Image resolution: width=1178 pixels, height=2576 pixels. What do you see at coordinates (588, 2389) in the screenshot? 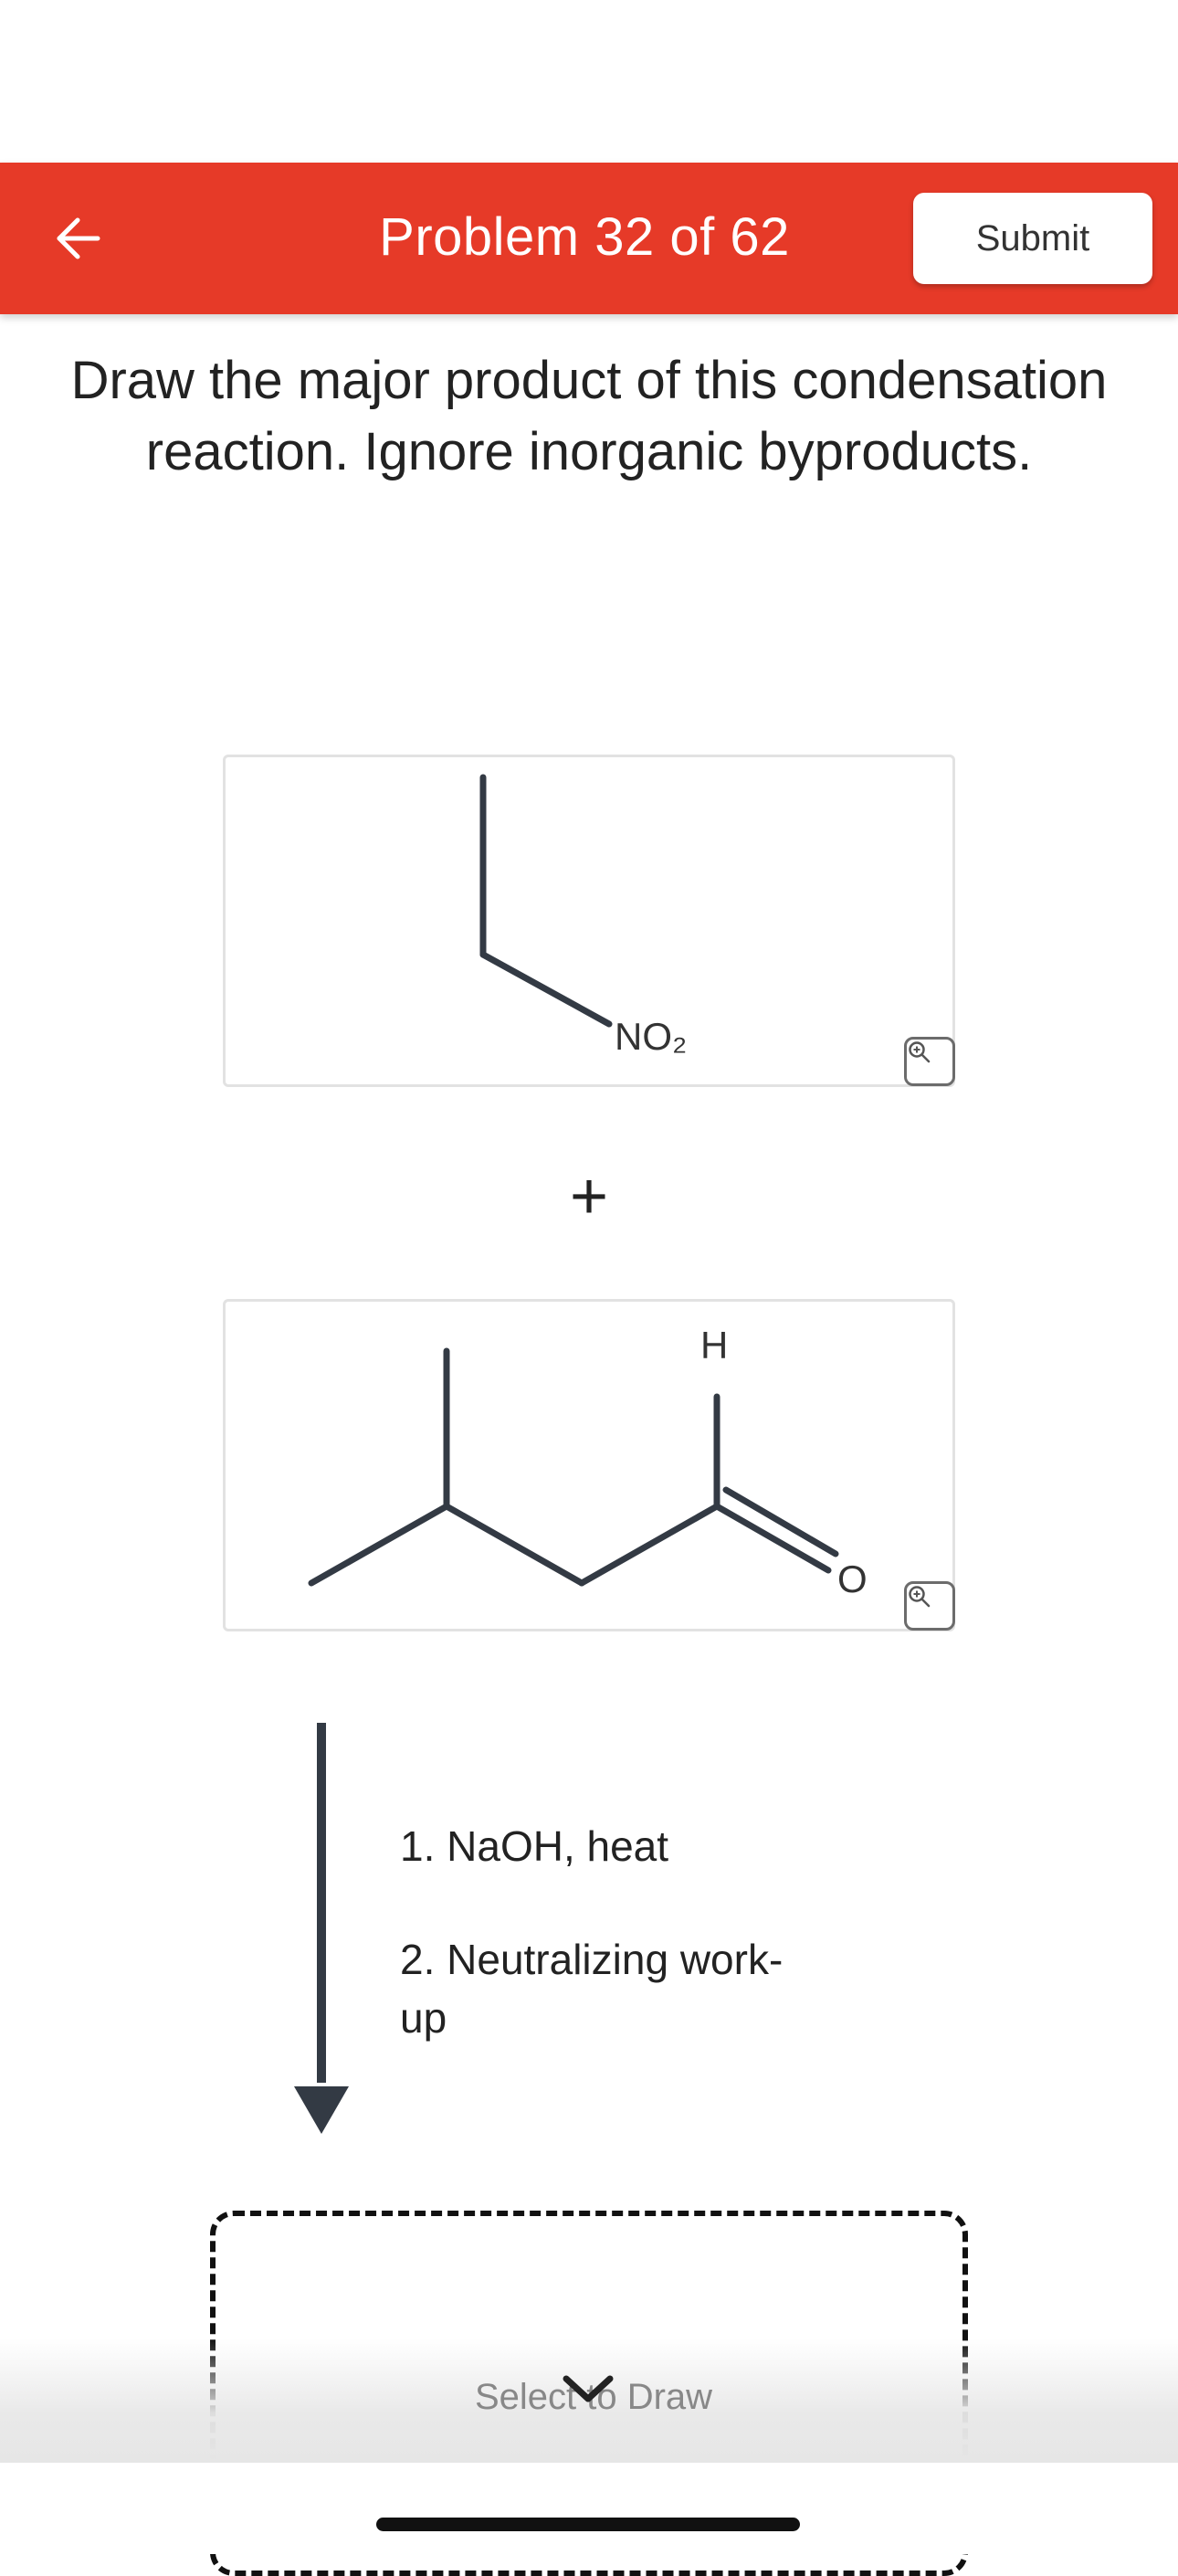
I see `chevron-down-icon` at bounding box center [588, 2389].